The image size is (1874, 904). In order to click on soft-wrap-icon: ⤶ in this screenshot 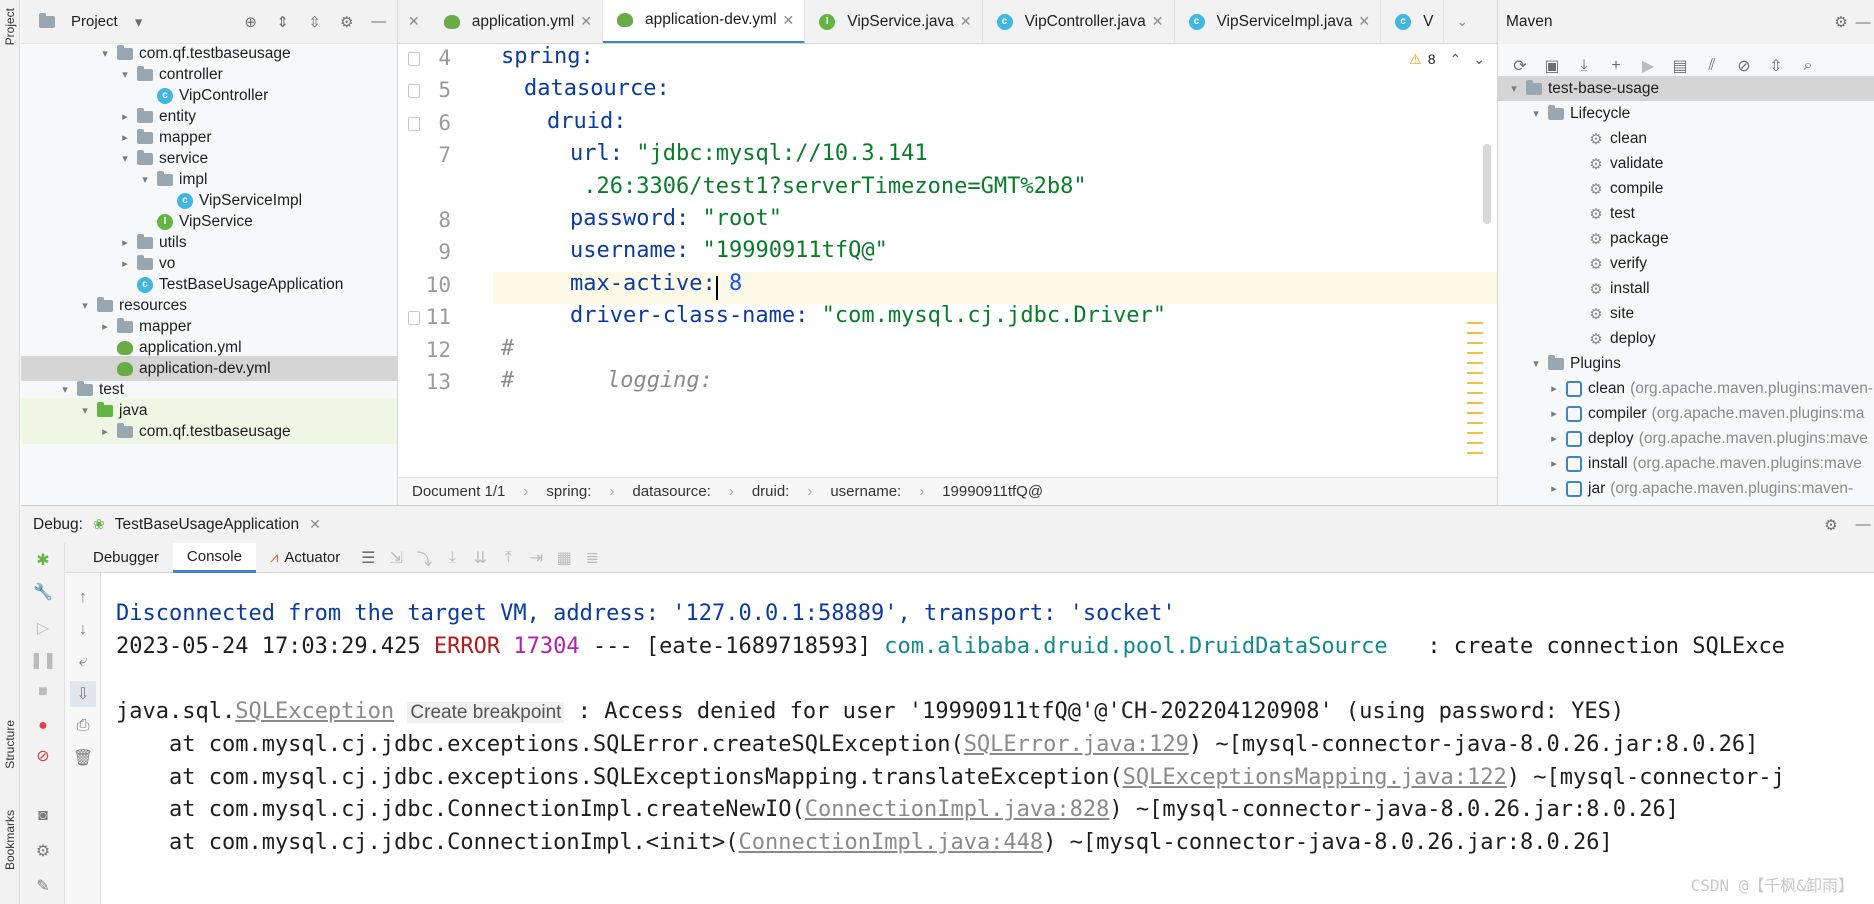, I will do `click(83, 662)`.